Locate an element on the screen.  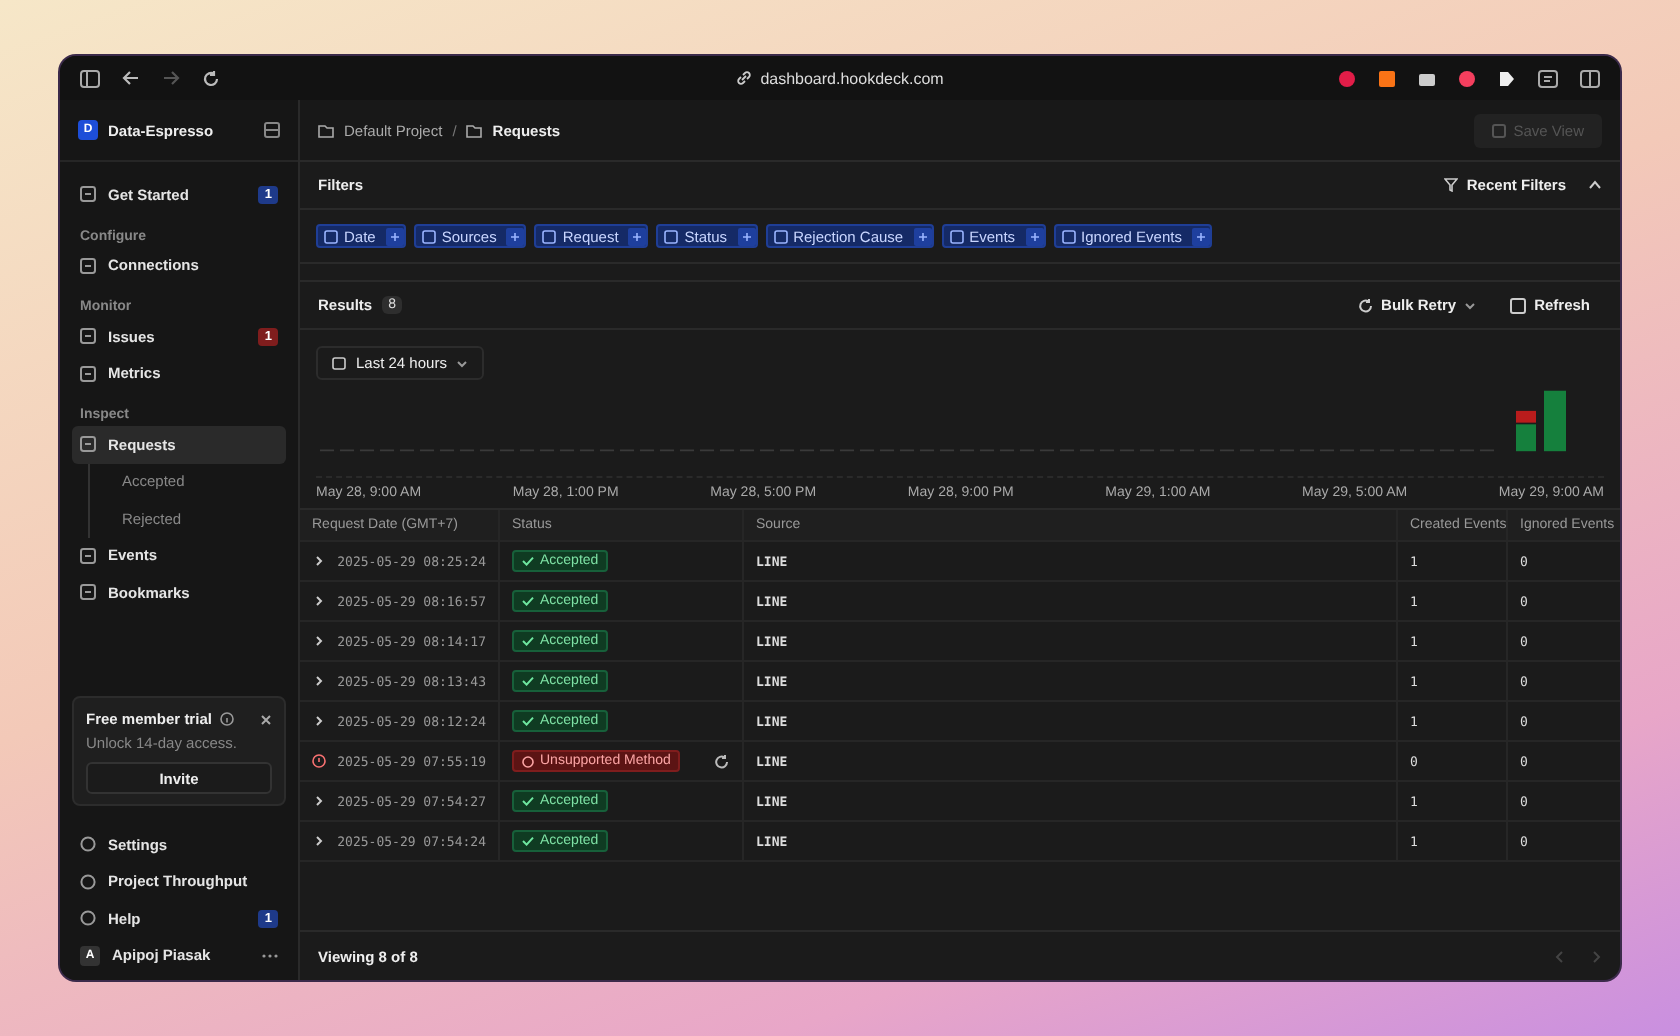
address-bar: dashboard.hookdeck.com is located at coordinates (840, 78).